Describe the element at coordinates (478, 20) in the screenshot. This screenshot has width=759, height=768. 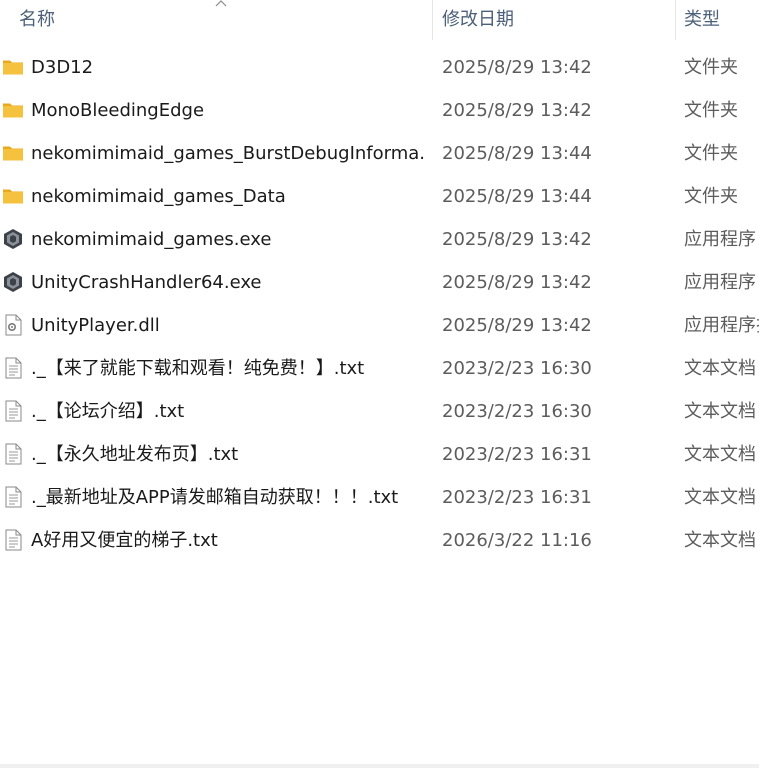
I see `date-column-header: 修改日期` at that location.